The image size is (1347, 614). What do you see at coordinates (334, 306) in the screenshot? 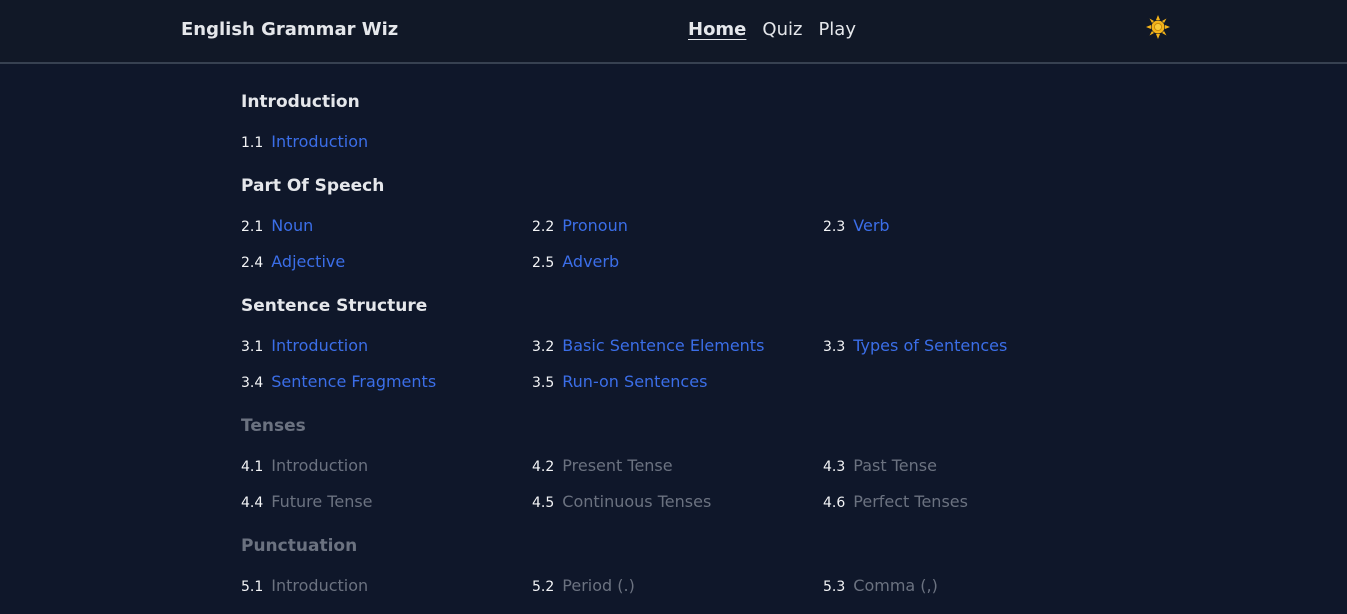
I see `section-title: Sentence Structure` at bounding box center [334, 306].